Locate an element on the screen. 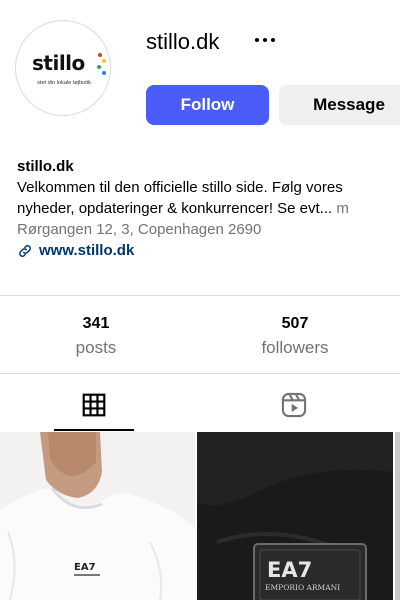  emporio-armani-logo: EMPORIO ARMANI is located at coordinates (302, 587).